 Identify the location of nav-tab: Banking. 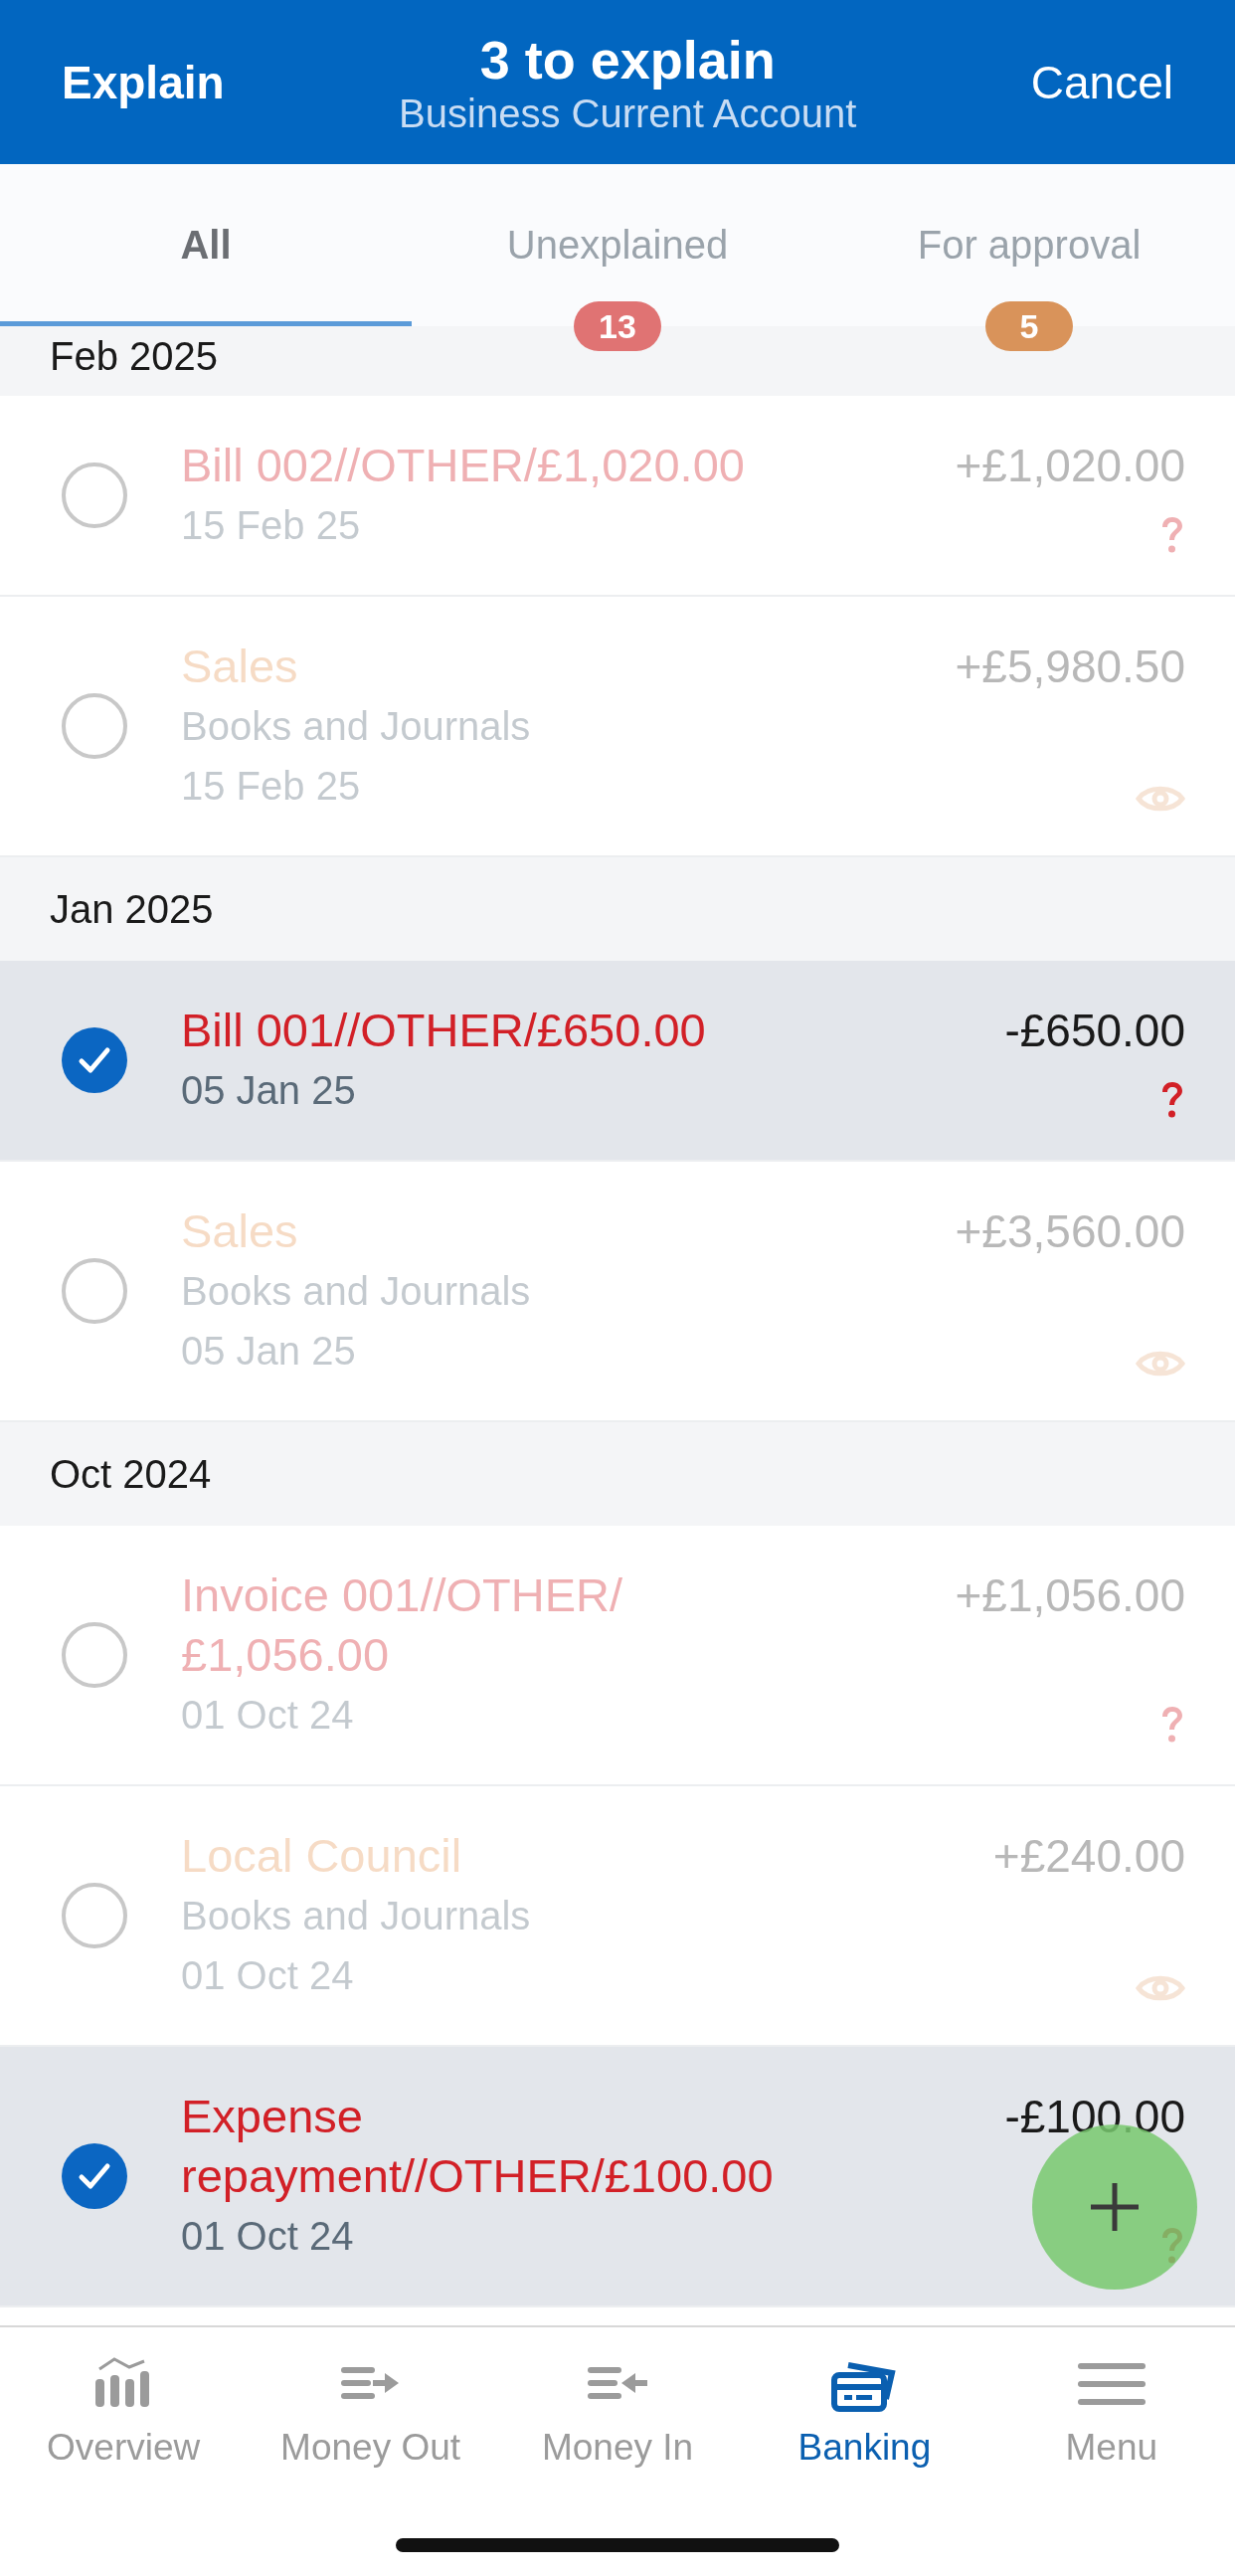
(864, 2451).